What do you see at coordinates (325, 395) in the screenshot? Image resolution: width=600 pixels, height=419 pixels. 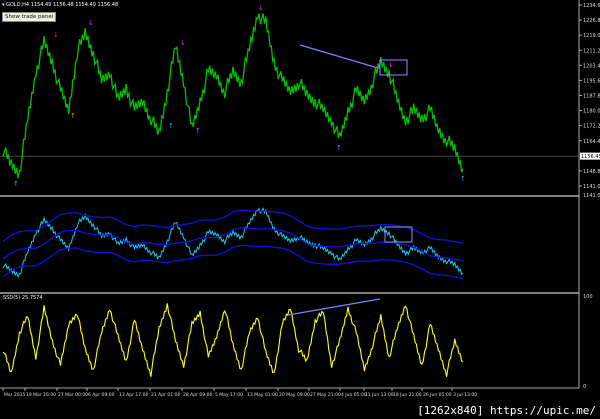 I see `time-tick-label: 27 May 21:00` at bounding box center [325, 395].